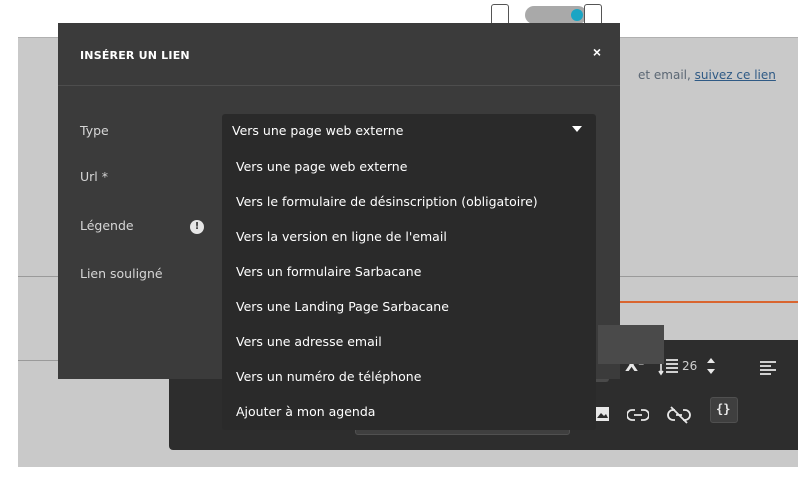 This screenshot has height=482, width=798. What do you see at coordinates (309, 341) in the screenshot?
I see `type-option-email-address: Vers une adresse email` at bounding box center [309, 341].